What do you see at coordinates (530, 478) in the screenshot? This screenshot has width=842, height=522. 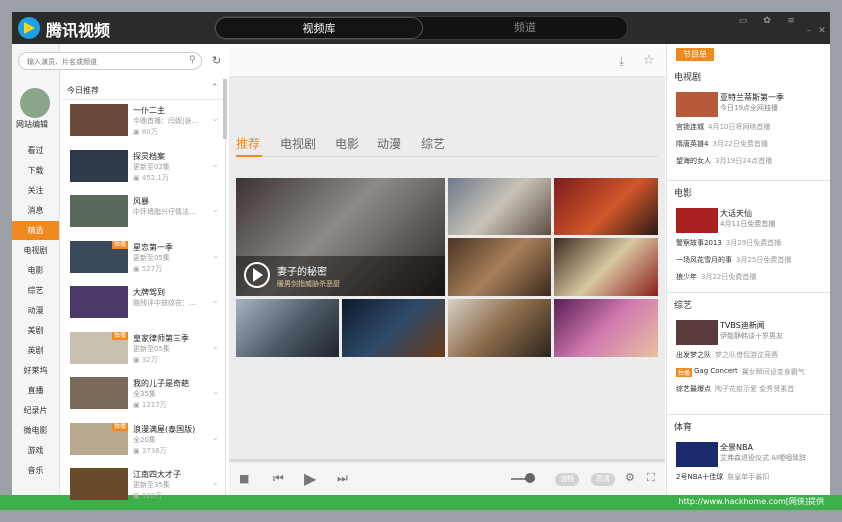 I see `volume-knob` at bounding box center [530, 478].